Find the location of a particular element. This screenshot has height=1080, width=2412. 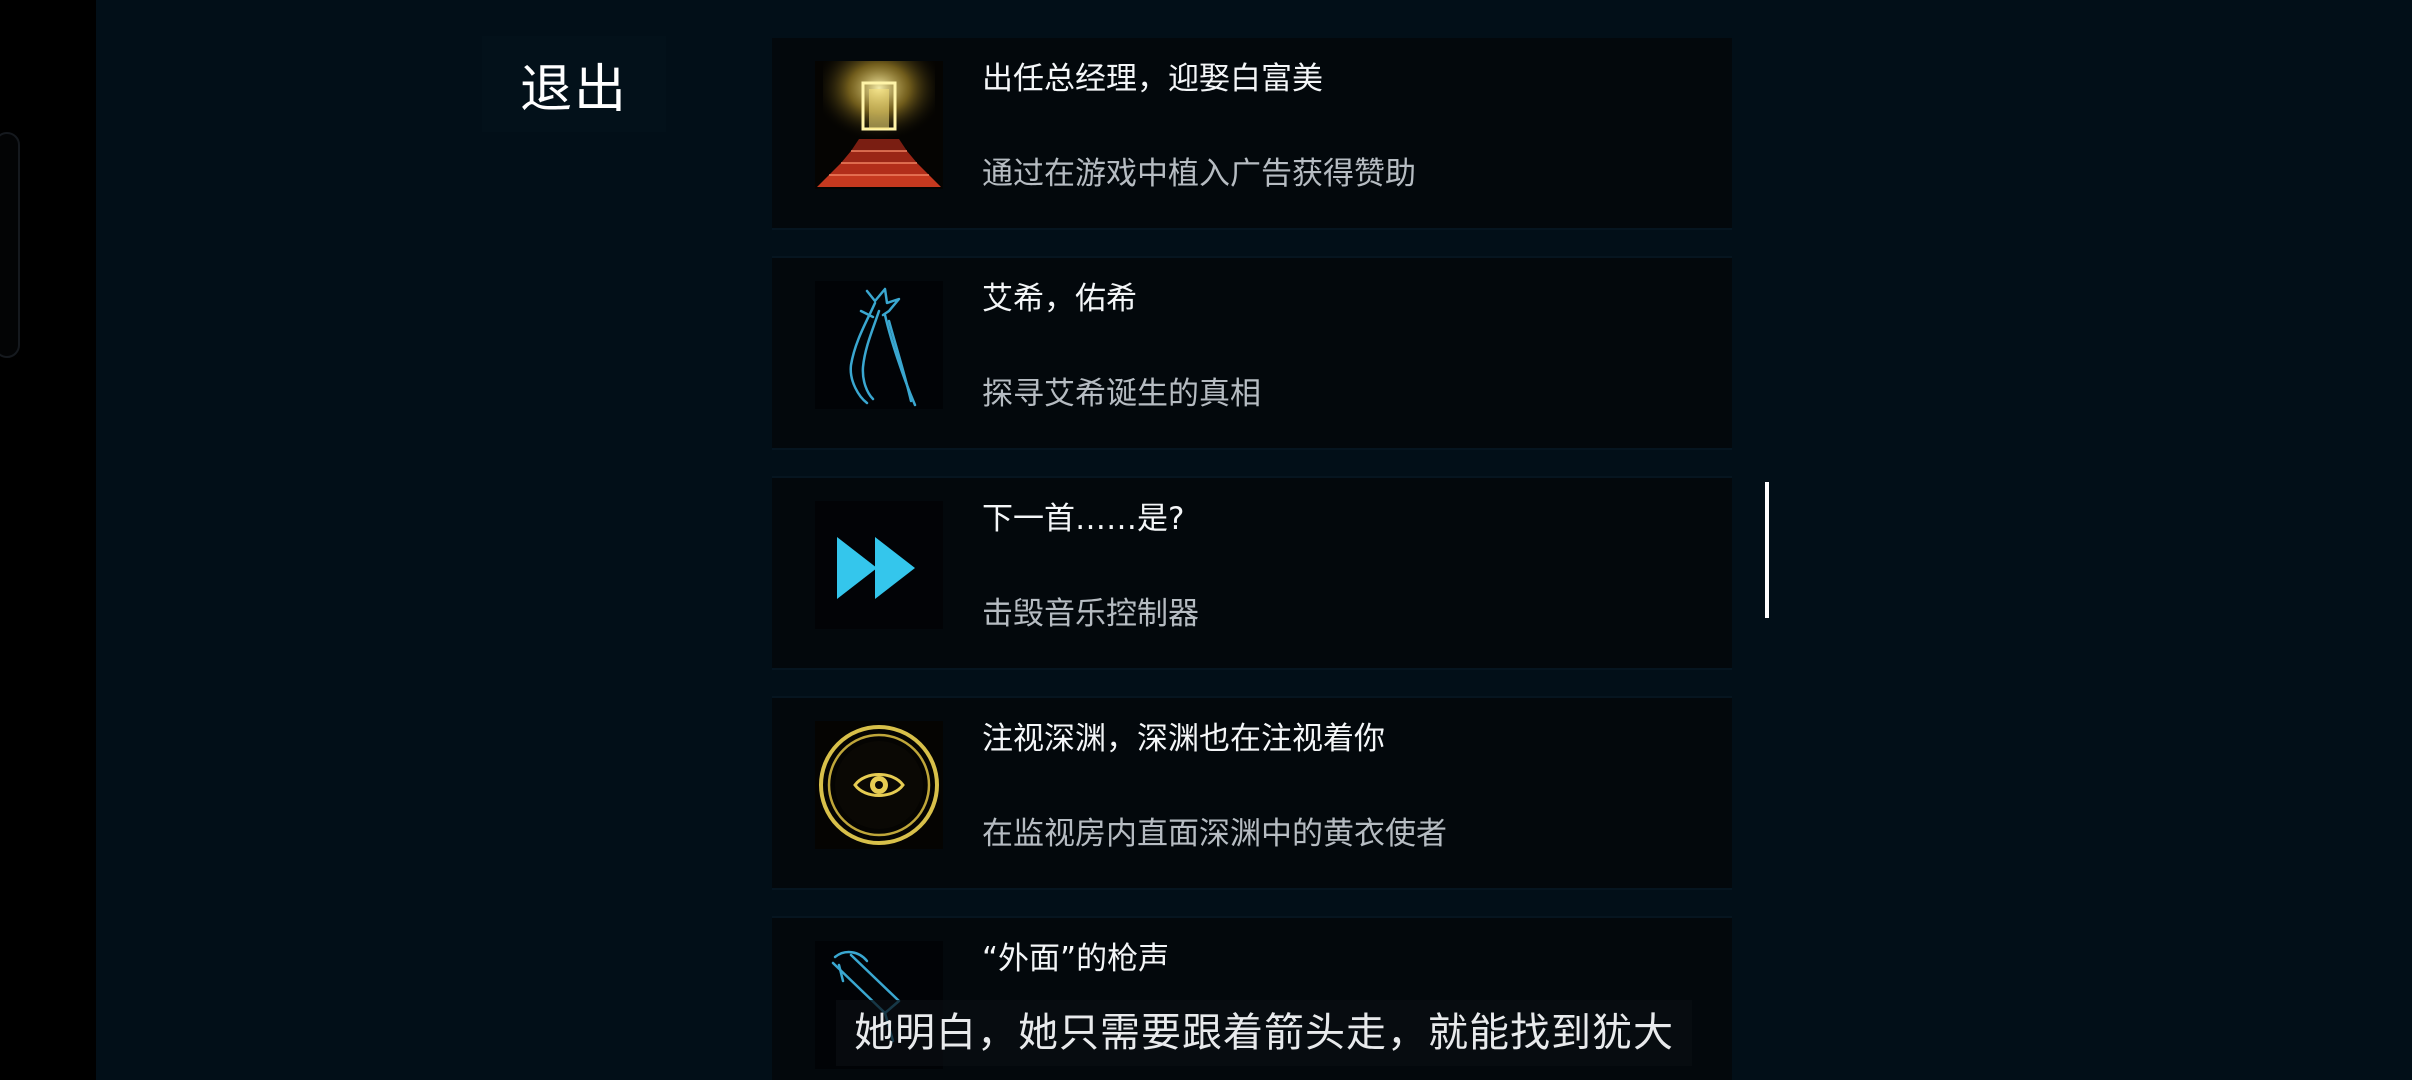

subtitle-caption: 她明白，她只需要跟着箭头走，就能找到犹大 is located at coordinates (1264, 1033).